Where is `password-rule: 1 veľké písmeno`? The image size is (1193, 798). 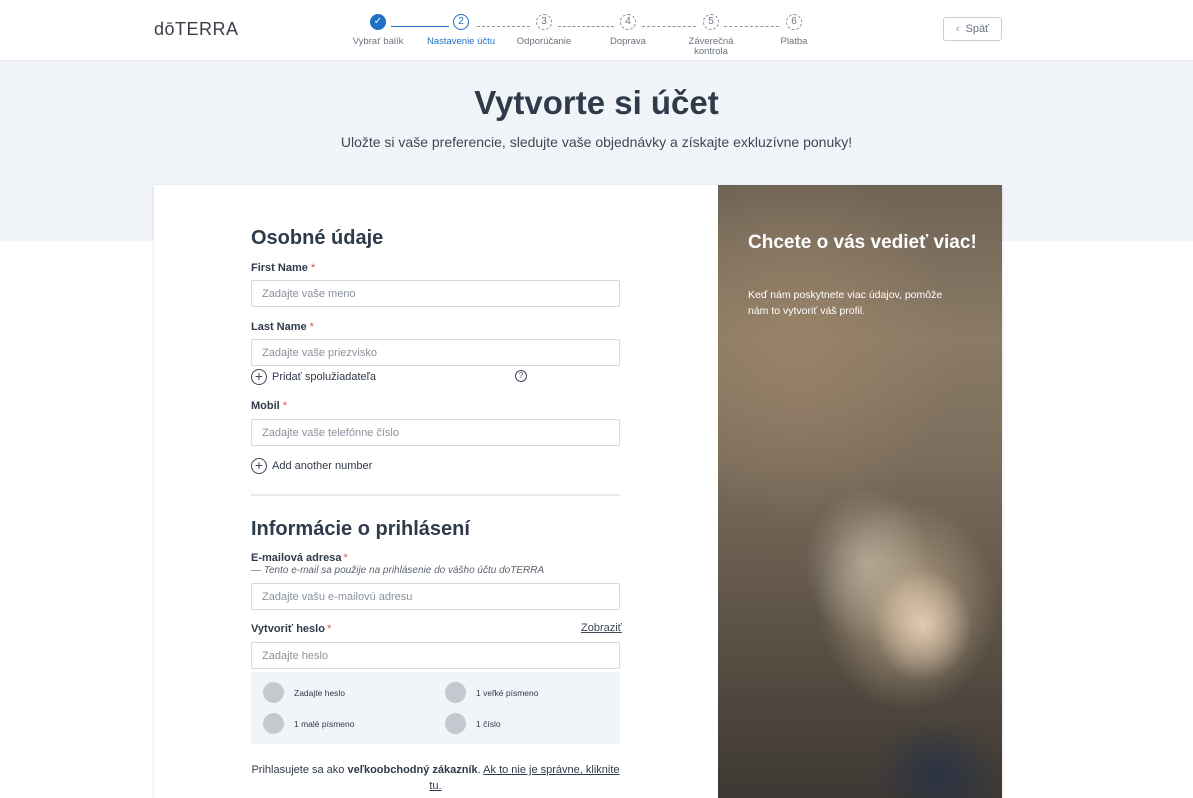 password-rule: 1 veľké písmeno is located at coordinates (491, 692).